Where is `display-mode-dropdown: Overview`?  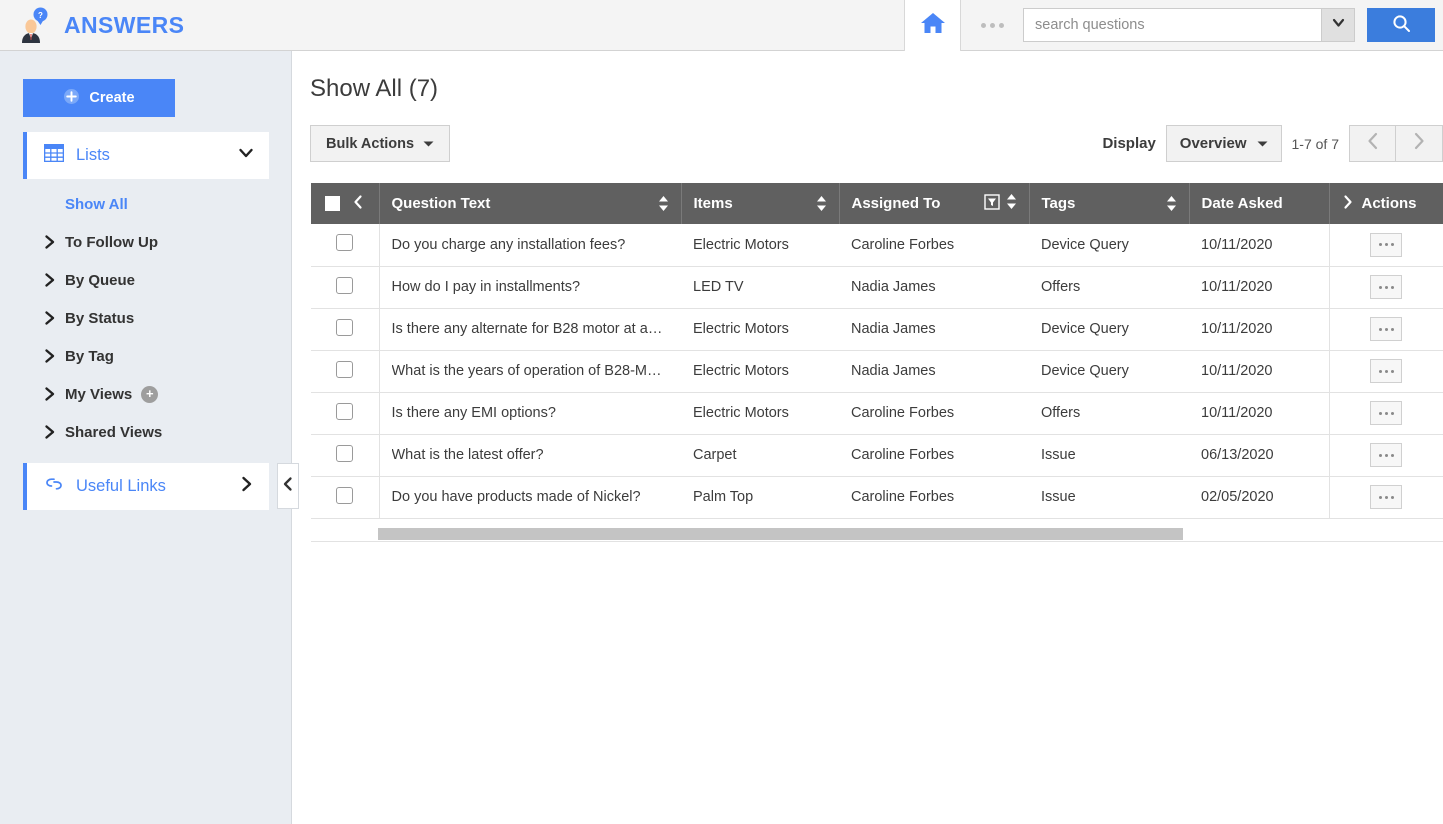 display-mode-dropdown: Overview is located at coordinates (1223, 143).